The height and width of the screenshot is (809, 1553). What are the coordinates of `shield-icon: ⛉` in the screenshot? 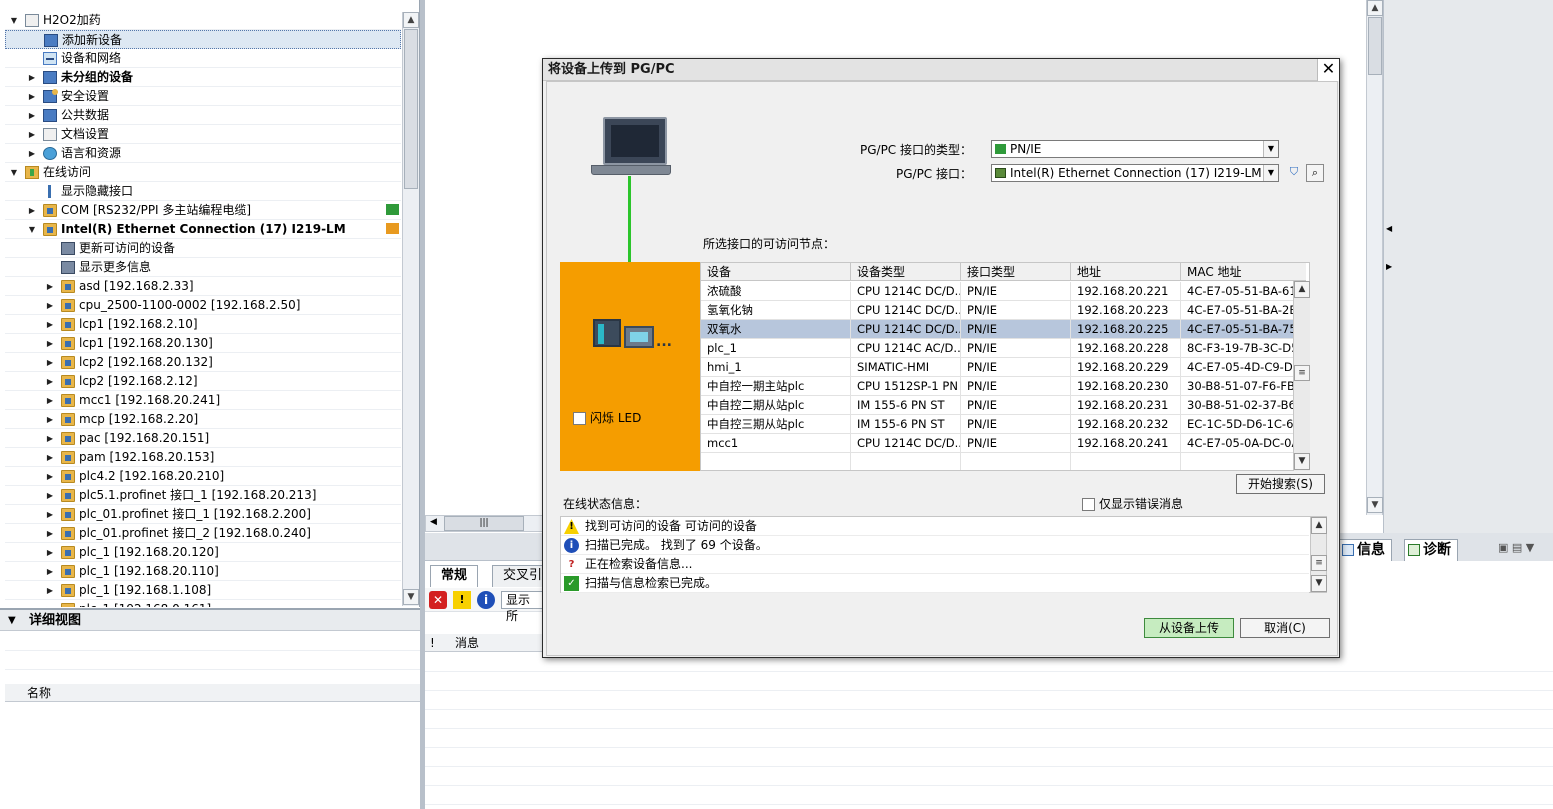 It's located at (1294, 173).